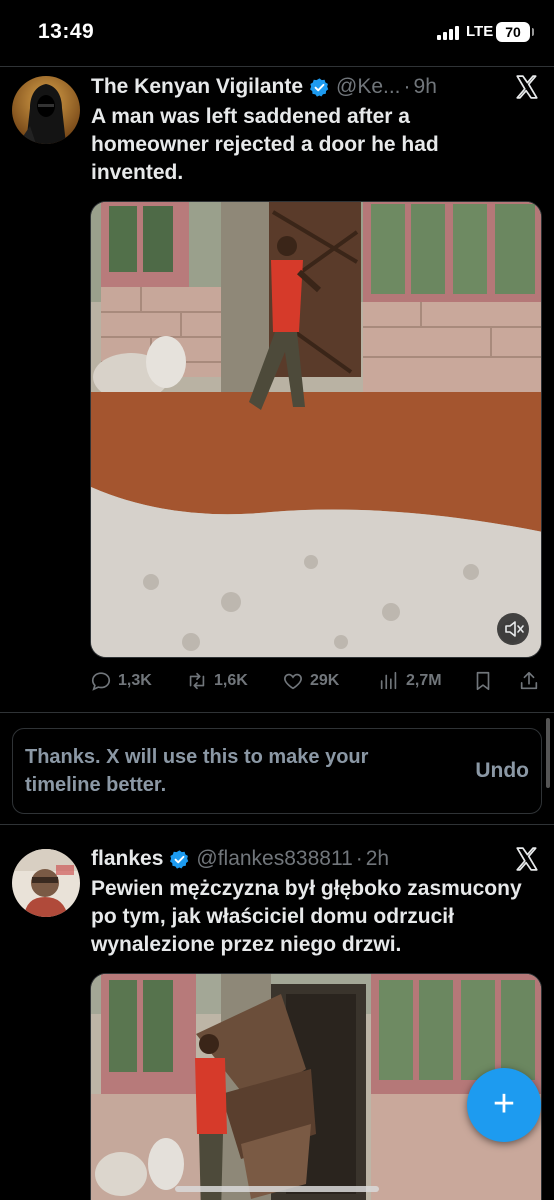 This screenshot has width=554, height=1200. What do you see at coordinates (101, 681) in the screenshot?
I see `reply-icon` at bounding box center [101, 681].